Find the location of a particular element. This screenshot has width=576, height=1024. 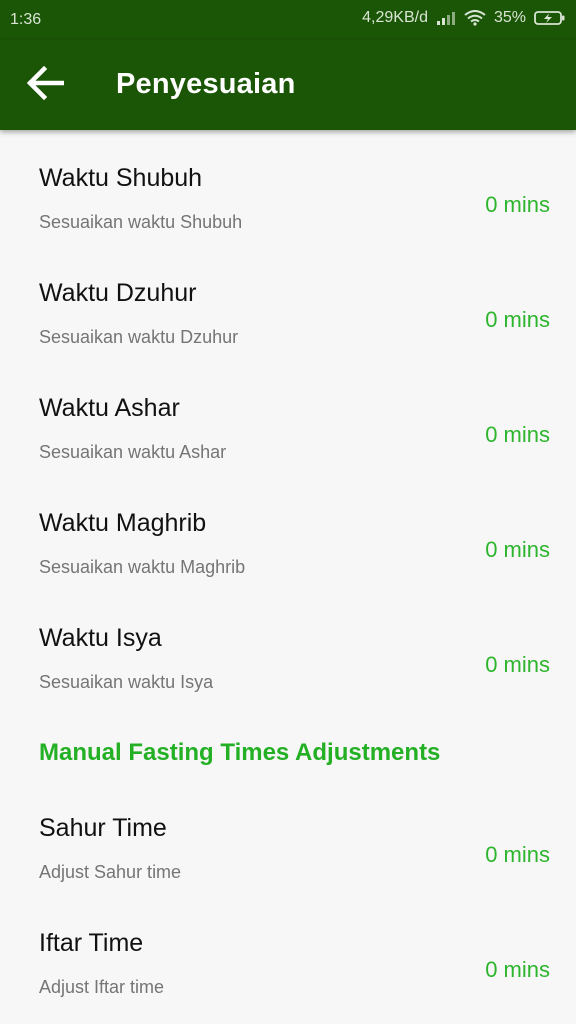

arrow-back-icon is located at coordinates (45, 85).